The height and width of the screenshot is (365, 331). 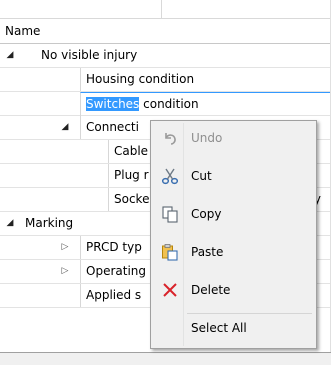 What do you see at coordinates (170, 252) in the screenshot?
I see `paste-icon` at bounding box center [170, 252].